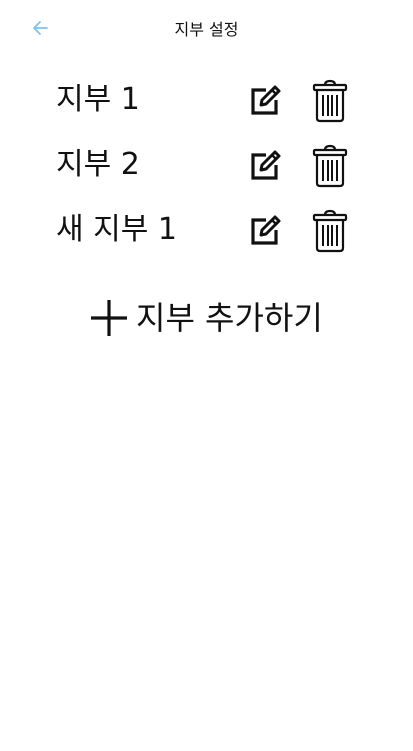 The height and width of the screenshot is (751, 413). Describe the element at coordinates (109, 318) in the screenshot. I see `plus-icon` at that location.